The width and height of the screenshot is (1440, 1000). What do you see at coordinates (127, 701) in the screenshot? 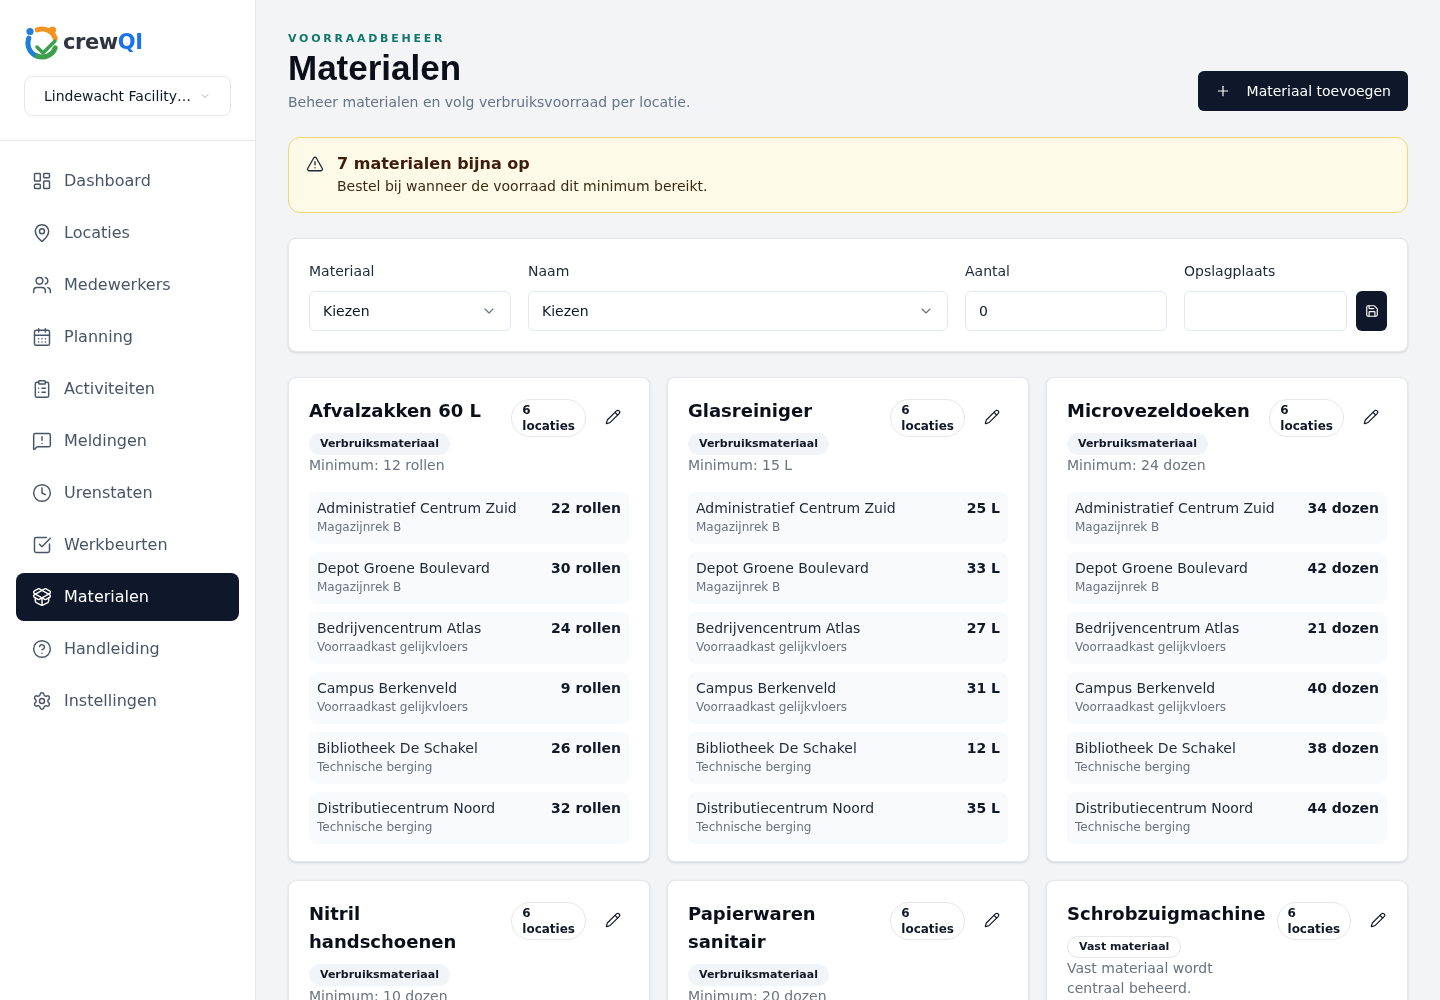
I see `sidebar-nav-item: Instellingen` at bounding box center [127, 701].